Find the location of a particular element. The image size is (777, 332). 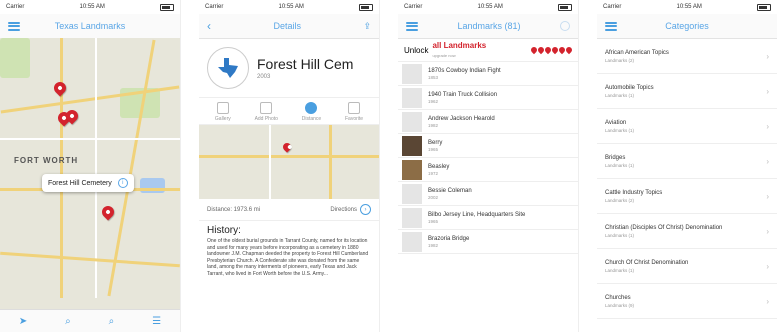

add-photo-button: Add Photo is located at coordinates (266, 112).